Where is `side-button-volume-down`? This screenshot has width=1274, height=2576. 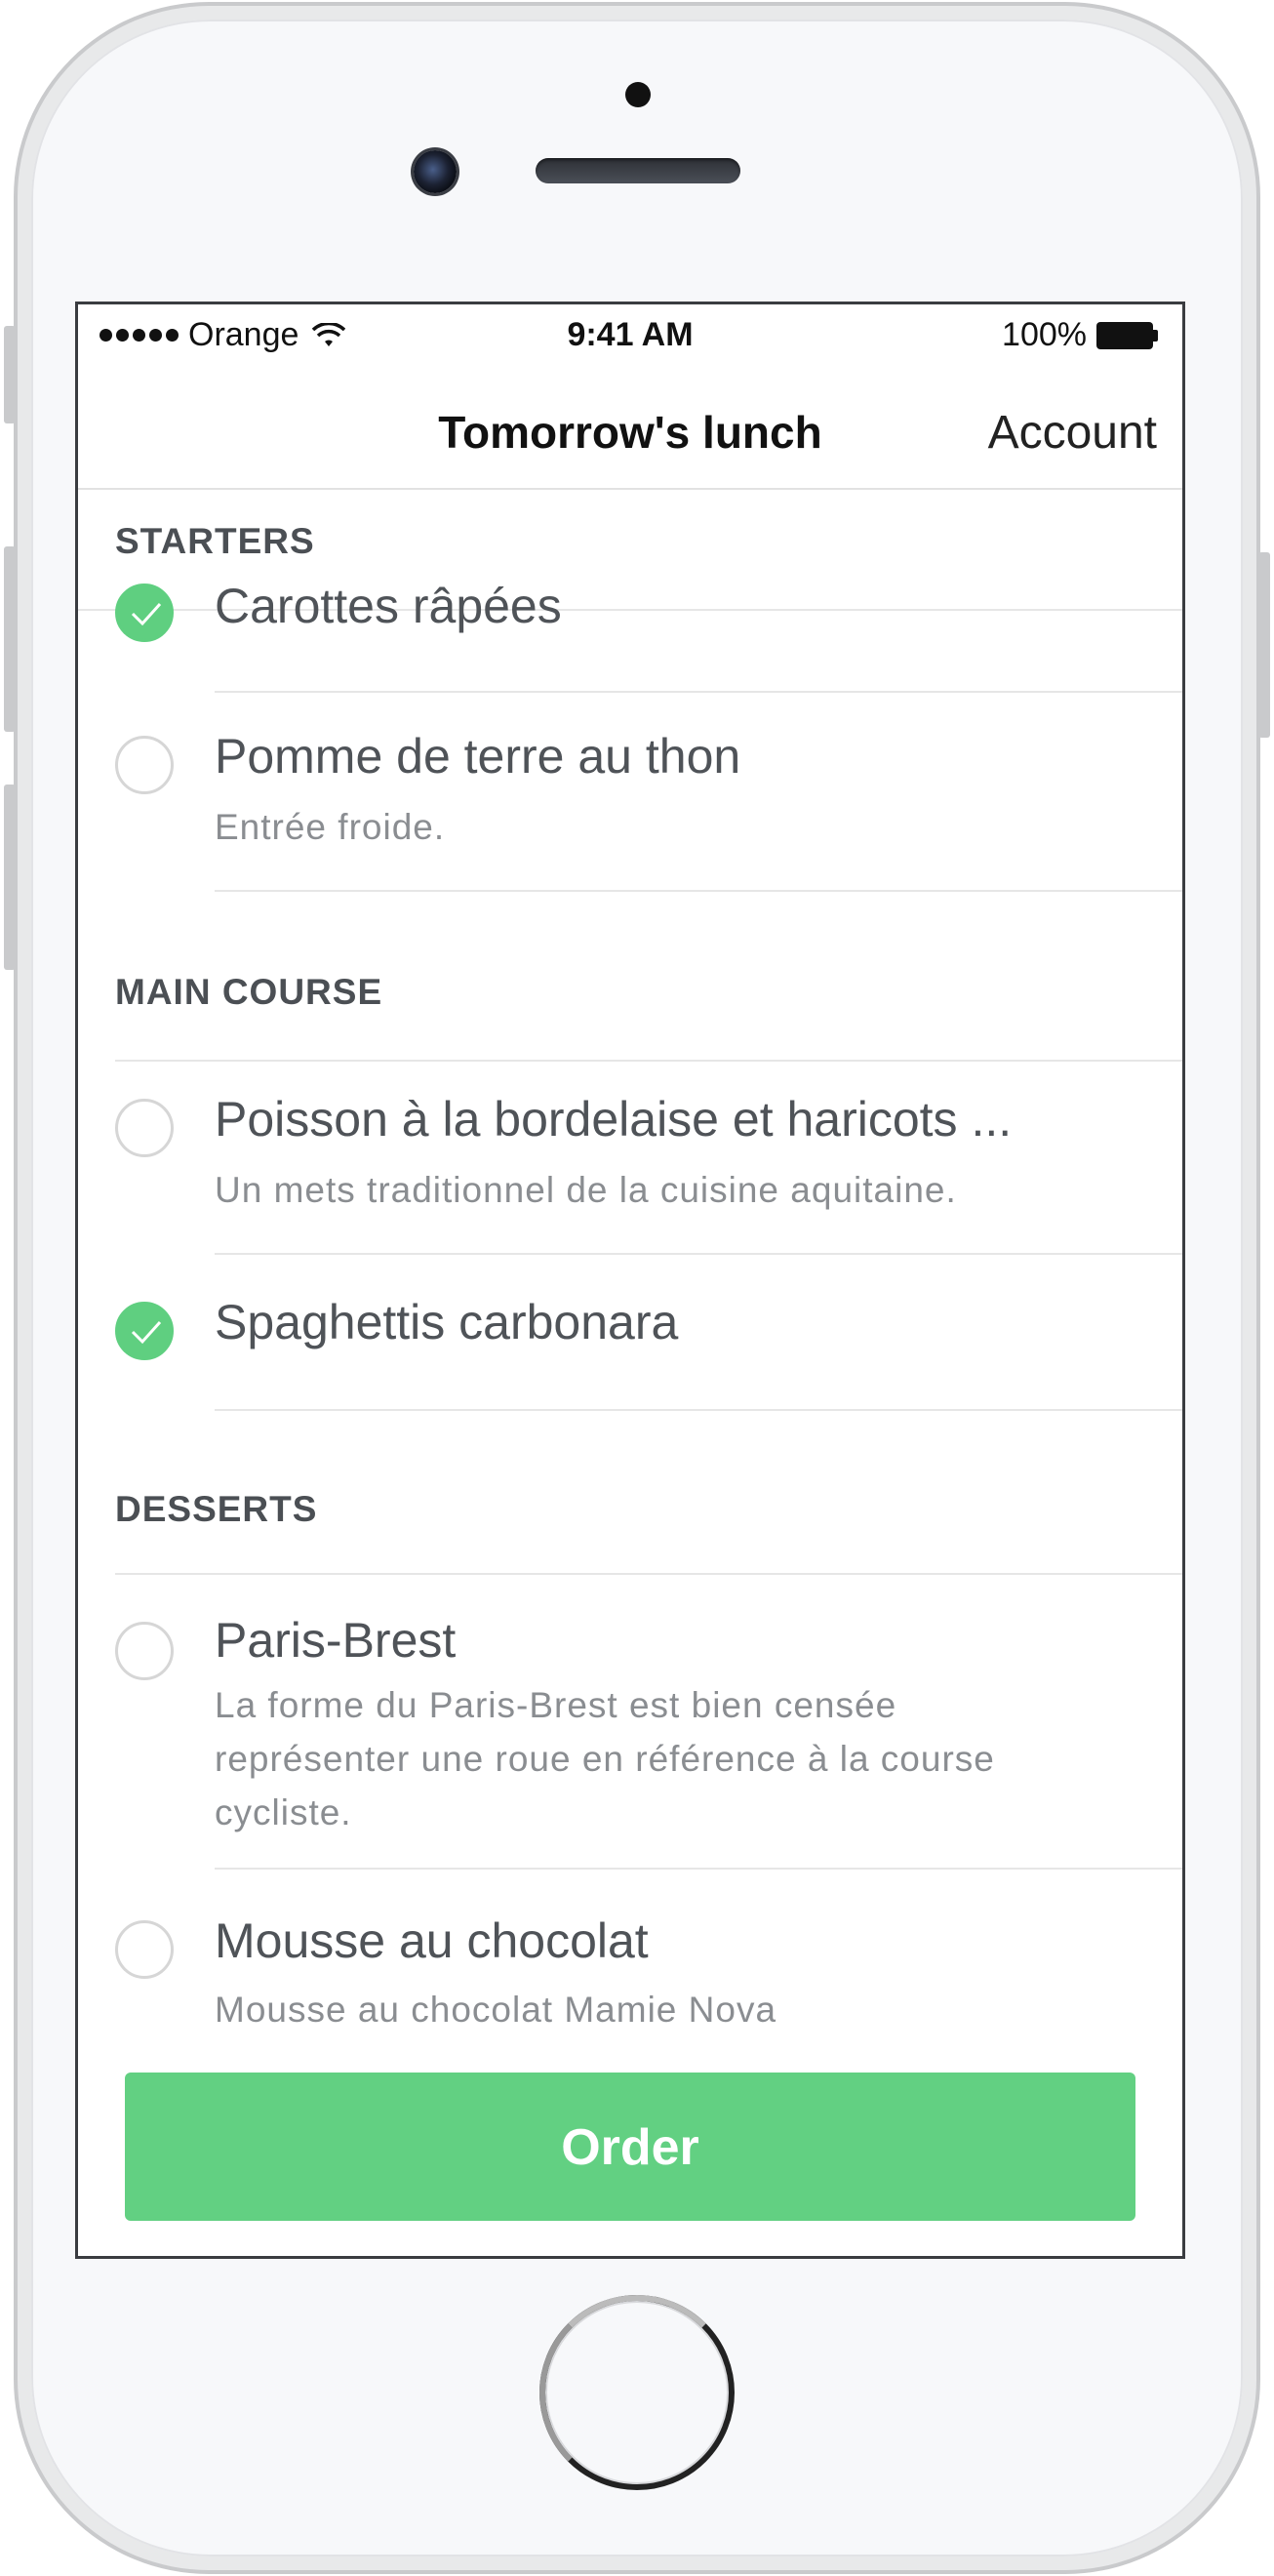
side-button-volume-down is located at coordinates (10, 877).